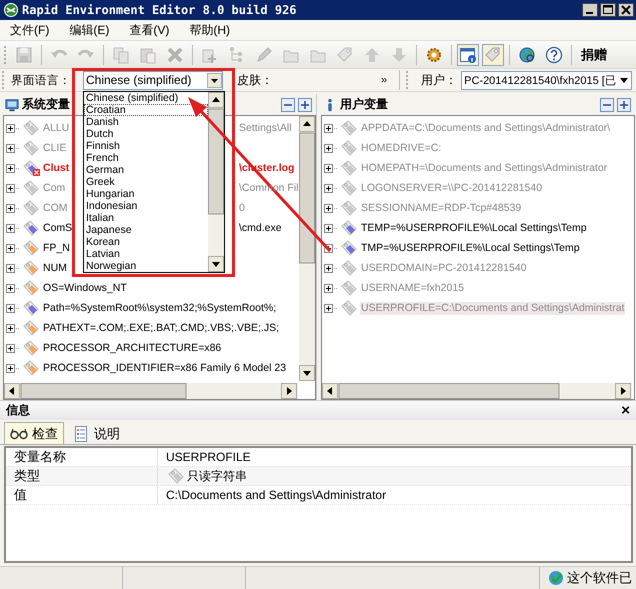  What do you see at coordinates (146, 98) in the screenshot?
I see `dropdown-option: Chinese (simplified)` at bounding box center [146, 98].